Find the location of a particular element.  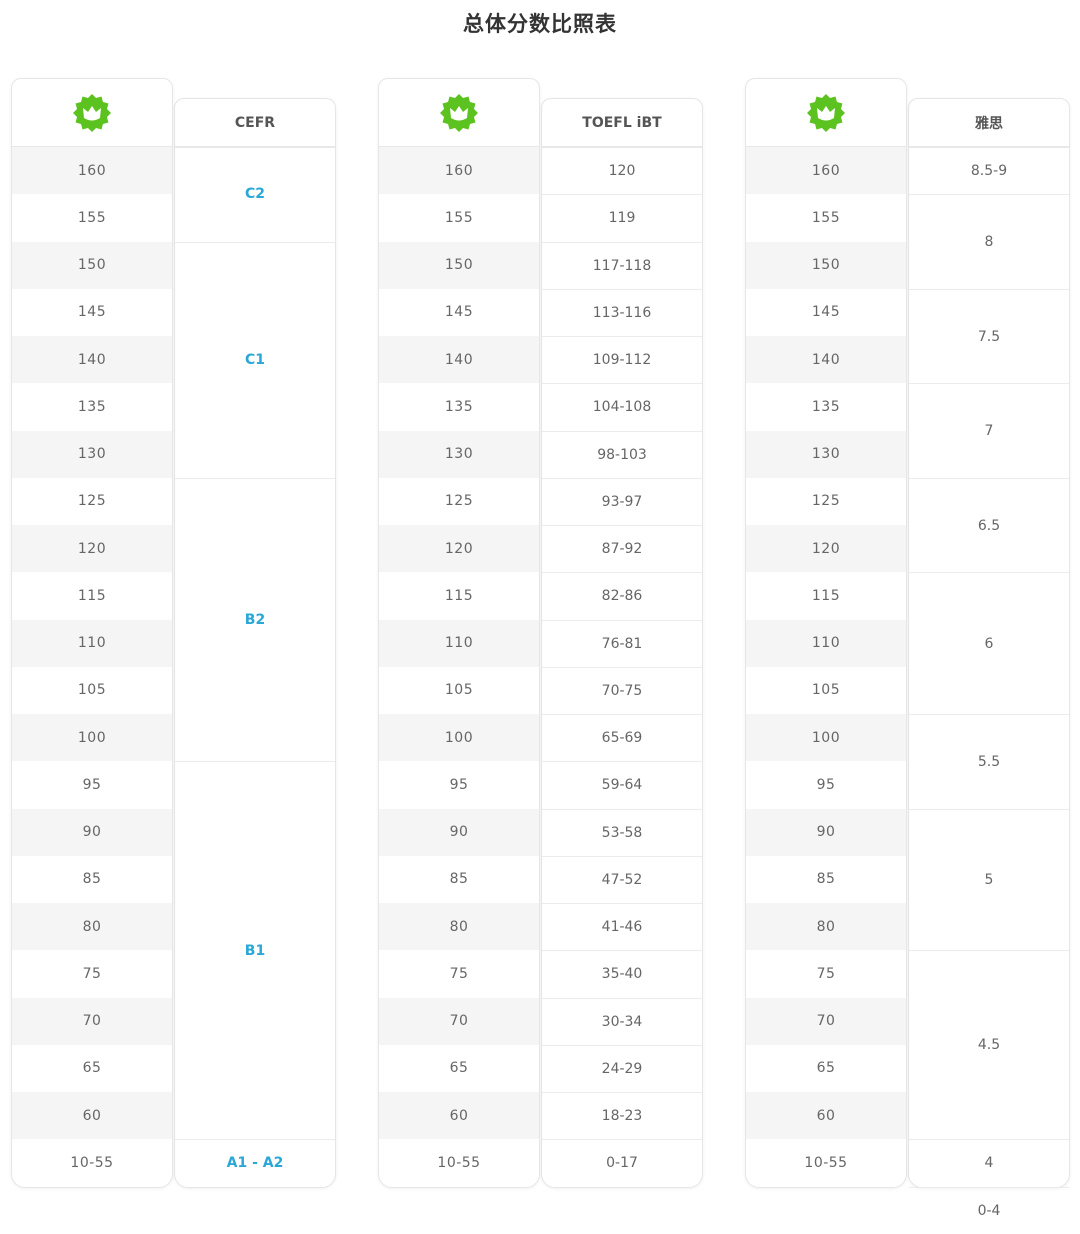

score-cell: 60 is located at coordinates (459, 1116).